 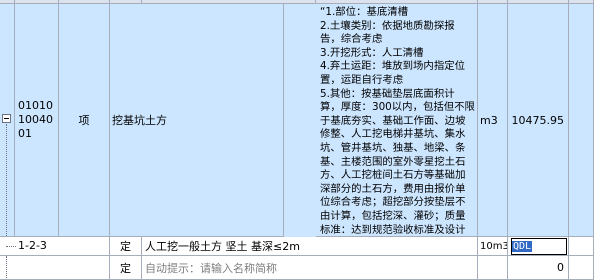 I want to click on quantity-cell: QDL, so click(x=538, y=246).